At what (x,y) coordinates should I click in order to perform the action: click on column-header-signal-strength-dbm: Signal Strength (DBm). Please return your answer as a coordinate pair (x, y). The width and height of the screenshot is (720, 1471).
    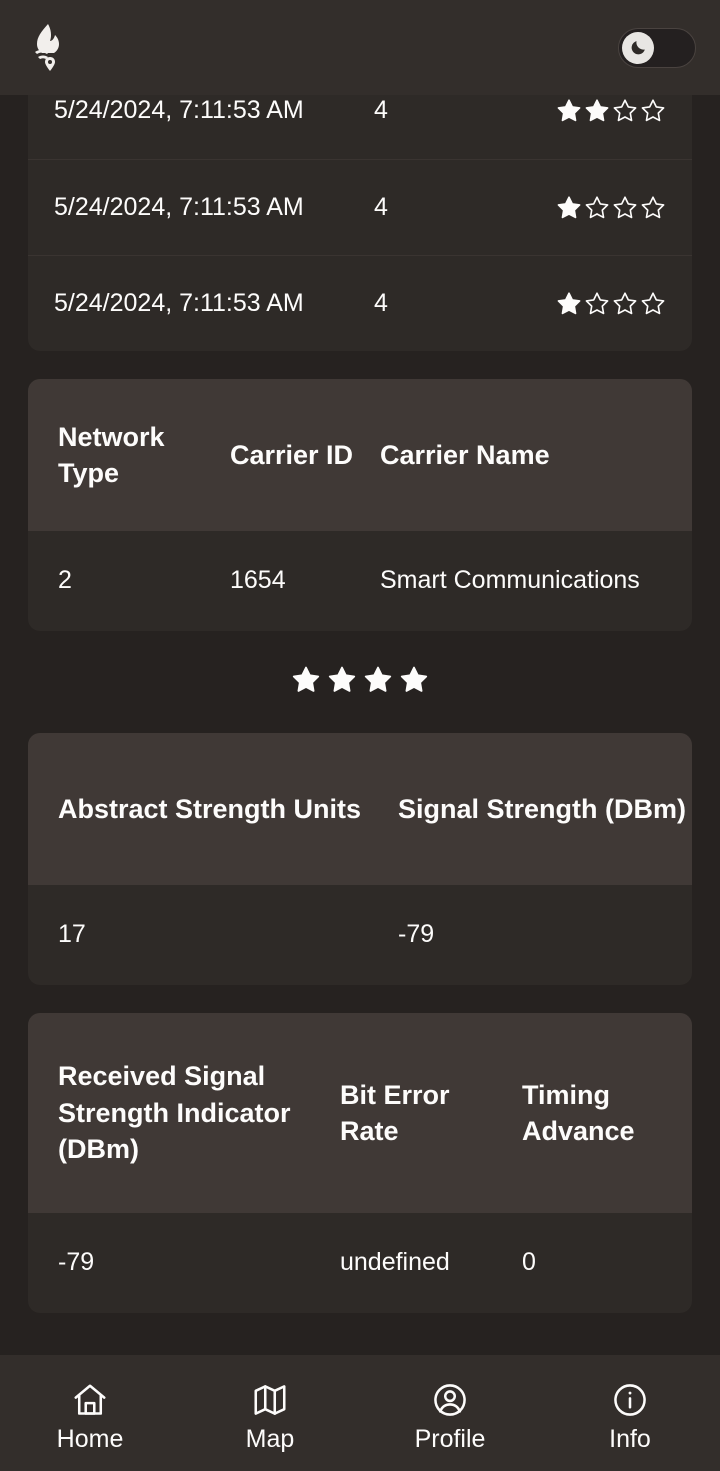
    Looking at the image, I should click on (542, 808).